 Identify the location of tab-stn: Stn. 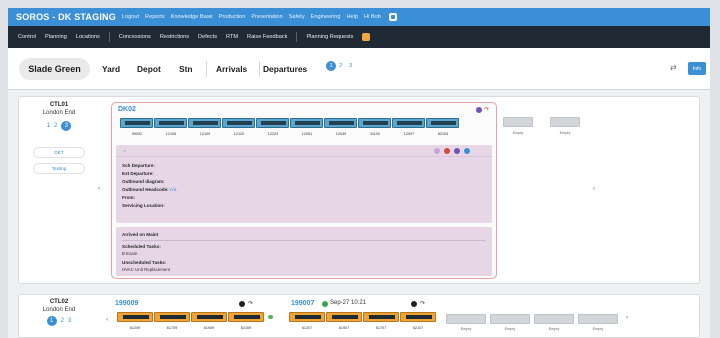
(186, 69).